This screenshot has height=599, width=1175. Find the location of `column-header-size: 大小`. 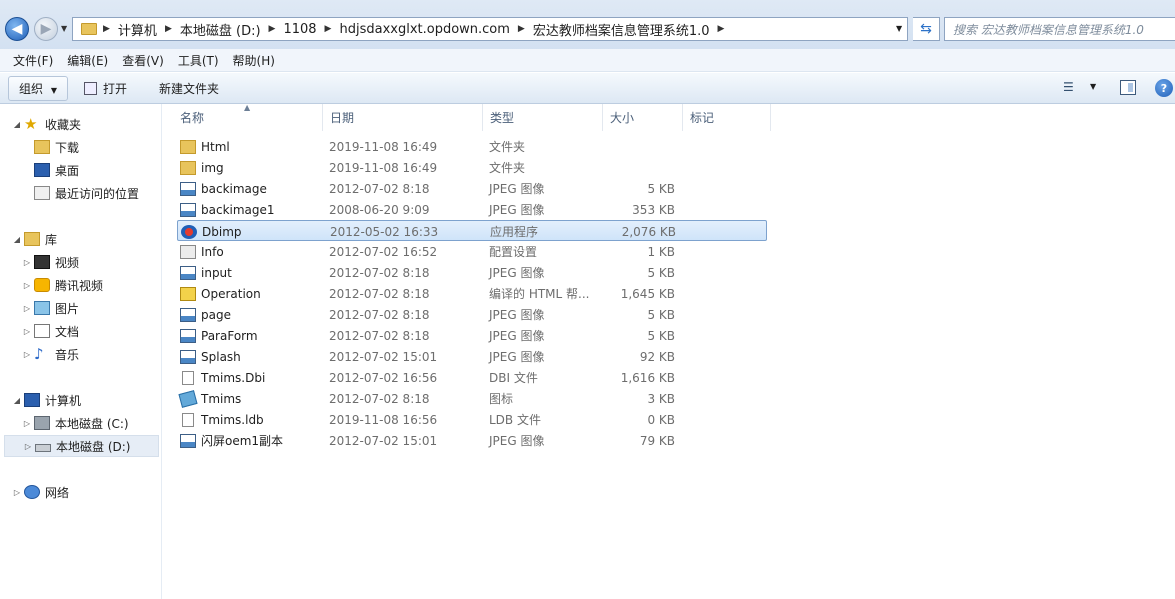

column-header-size: 大小 is located at coordinates (643, 117).